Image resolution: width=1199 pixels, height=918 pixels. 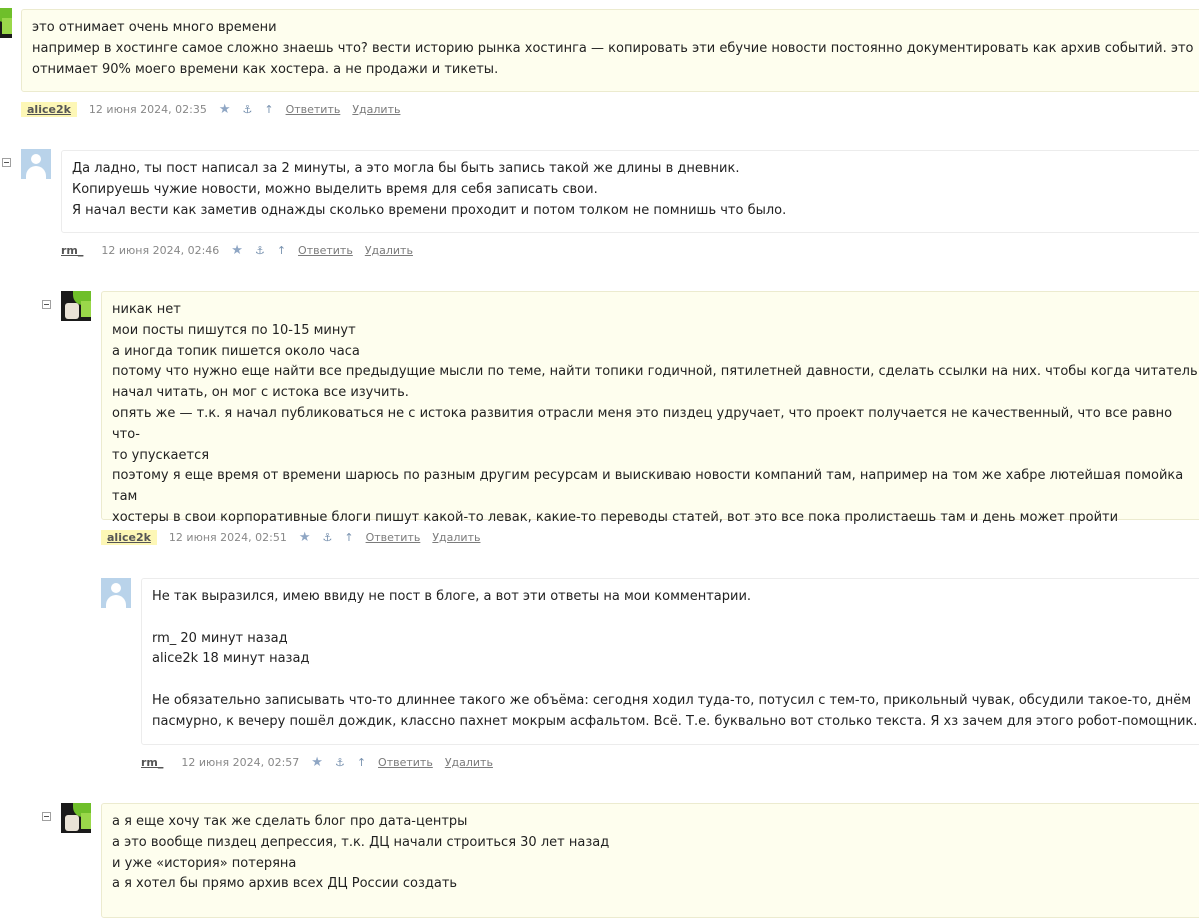 What do you see at coordinates (146, 309) in the screenshot?
I see `comment-line: никак нет` at bounding box center [146, 309].